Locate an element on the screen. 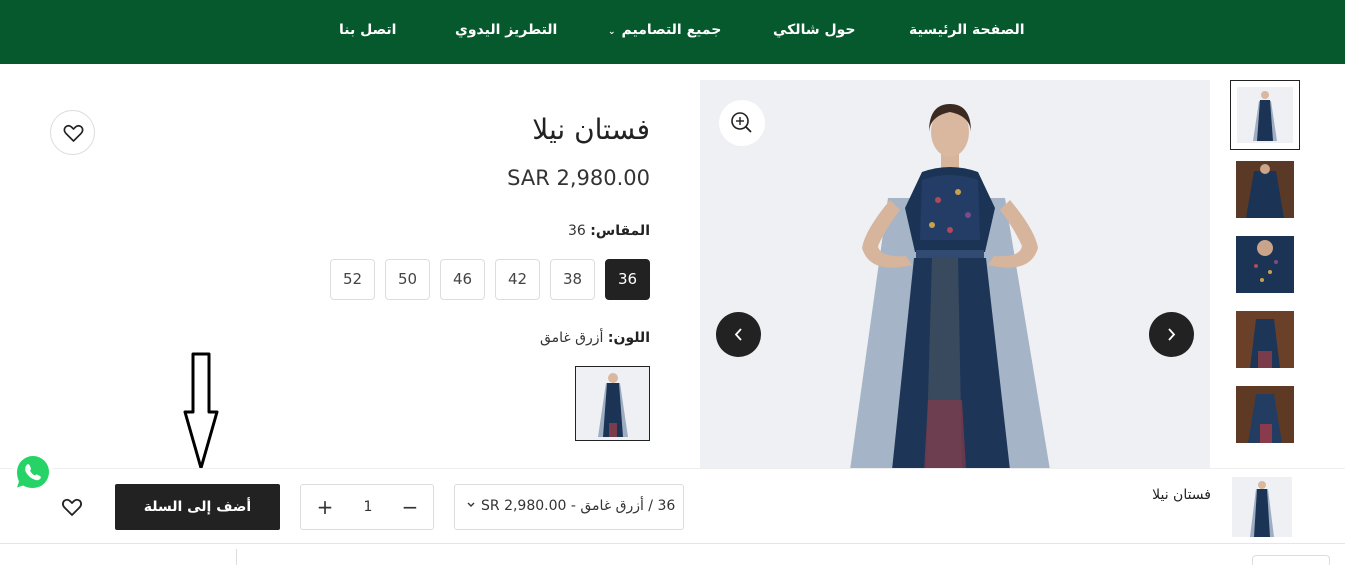  size-selected-value: 36 is located at coordinates (577, 231).